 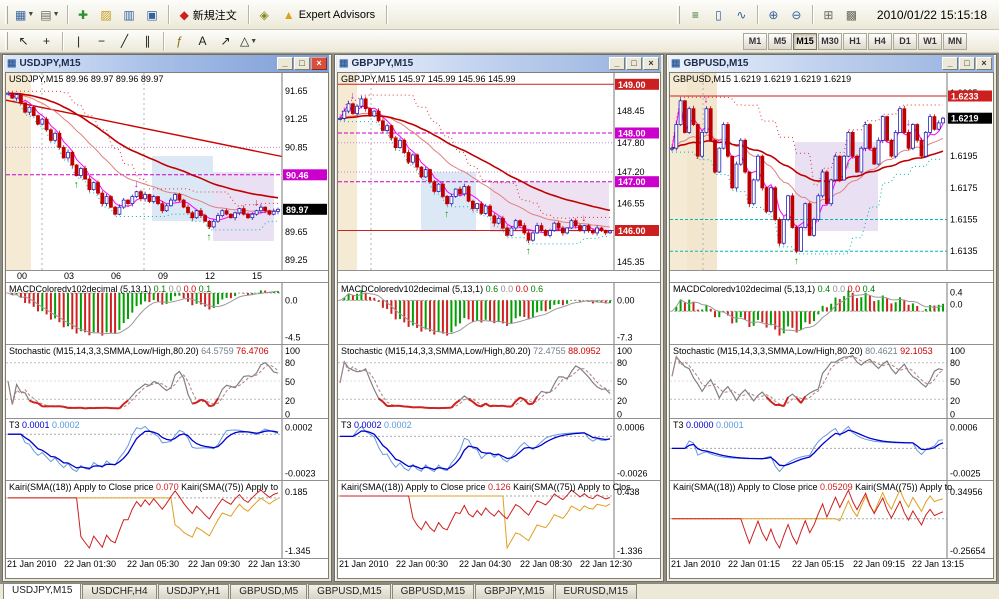 What do you see at coordinates (296, 147) in the screenshot?
I see `svg-text: 90.85` at bounding box center [296, 147].